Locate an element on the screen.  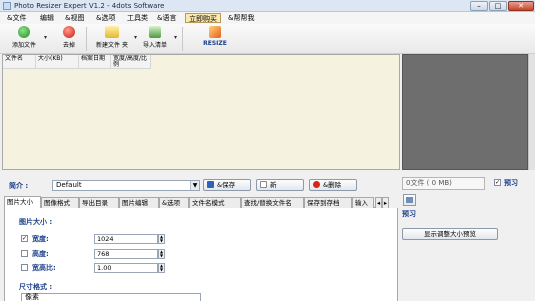
show-resize-preview-button: 显示调整大小预览 is located at coordinates (450, 234).